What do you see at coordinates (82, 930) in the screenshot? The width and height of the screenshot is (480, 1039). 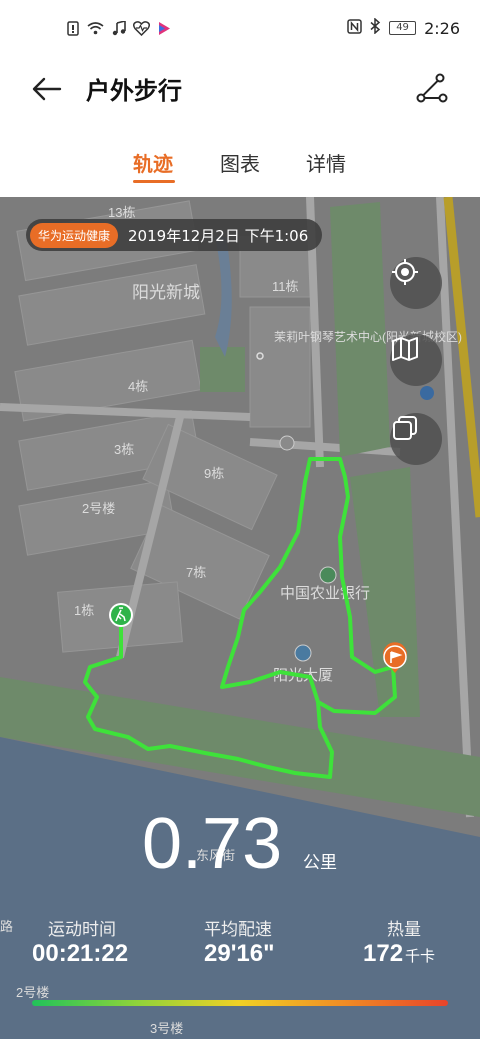 I see `duration-label: 运动时间` at bounding box center [82, 930].